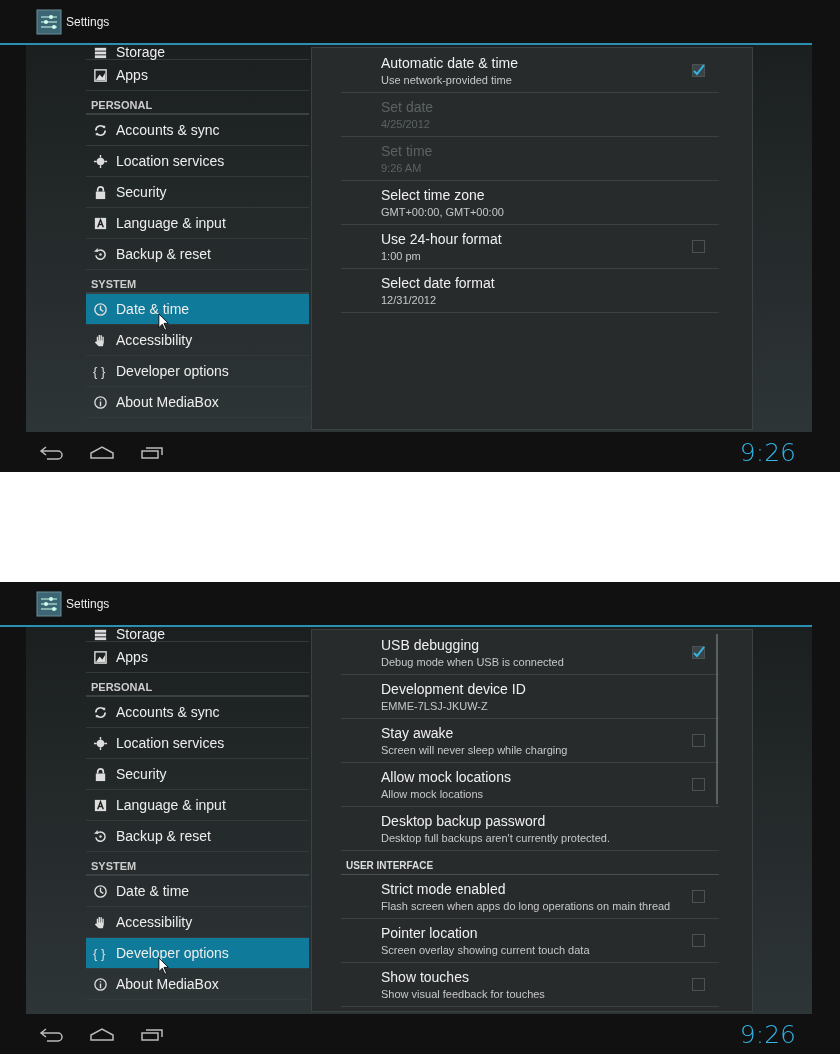  I want to click on section-header: SYSTEM, so click(197, 864).